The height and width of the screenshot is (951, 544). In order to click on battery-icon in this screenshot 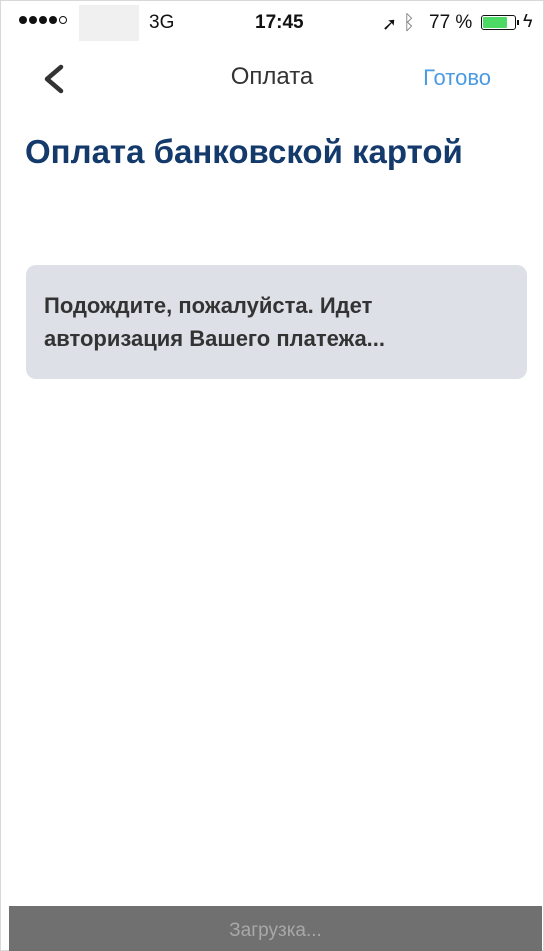, I will do `click(500, 22)`.